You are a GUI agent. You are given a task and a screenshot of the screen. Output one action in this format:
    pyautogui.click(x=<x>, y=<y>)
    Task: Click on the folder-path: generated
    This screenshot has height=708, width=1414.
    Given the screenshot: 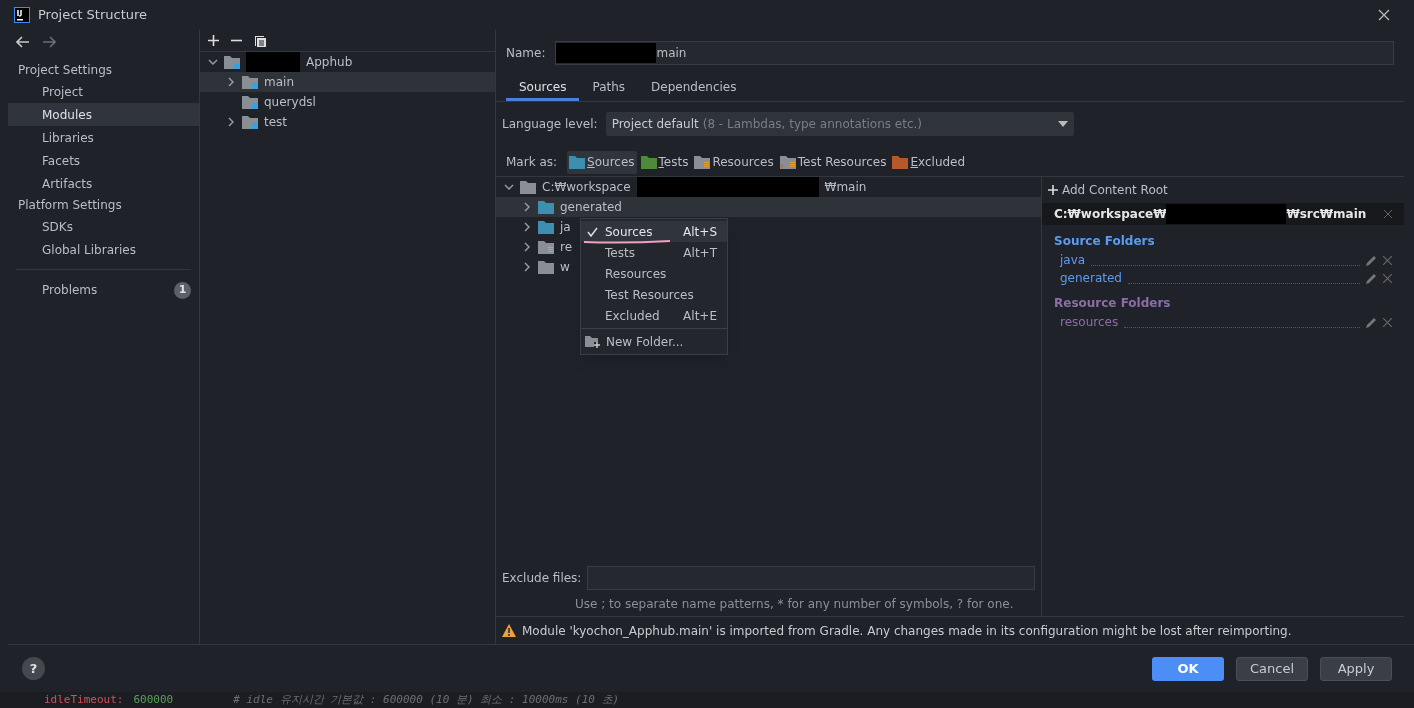 What is the action you would take?
    pyautogui.click(x=1091, y=278)
    